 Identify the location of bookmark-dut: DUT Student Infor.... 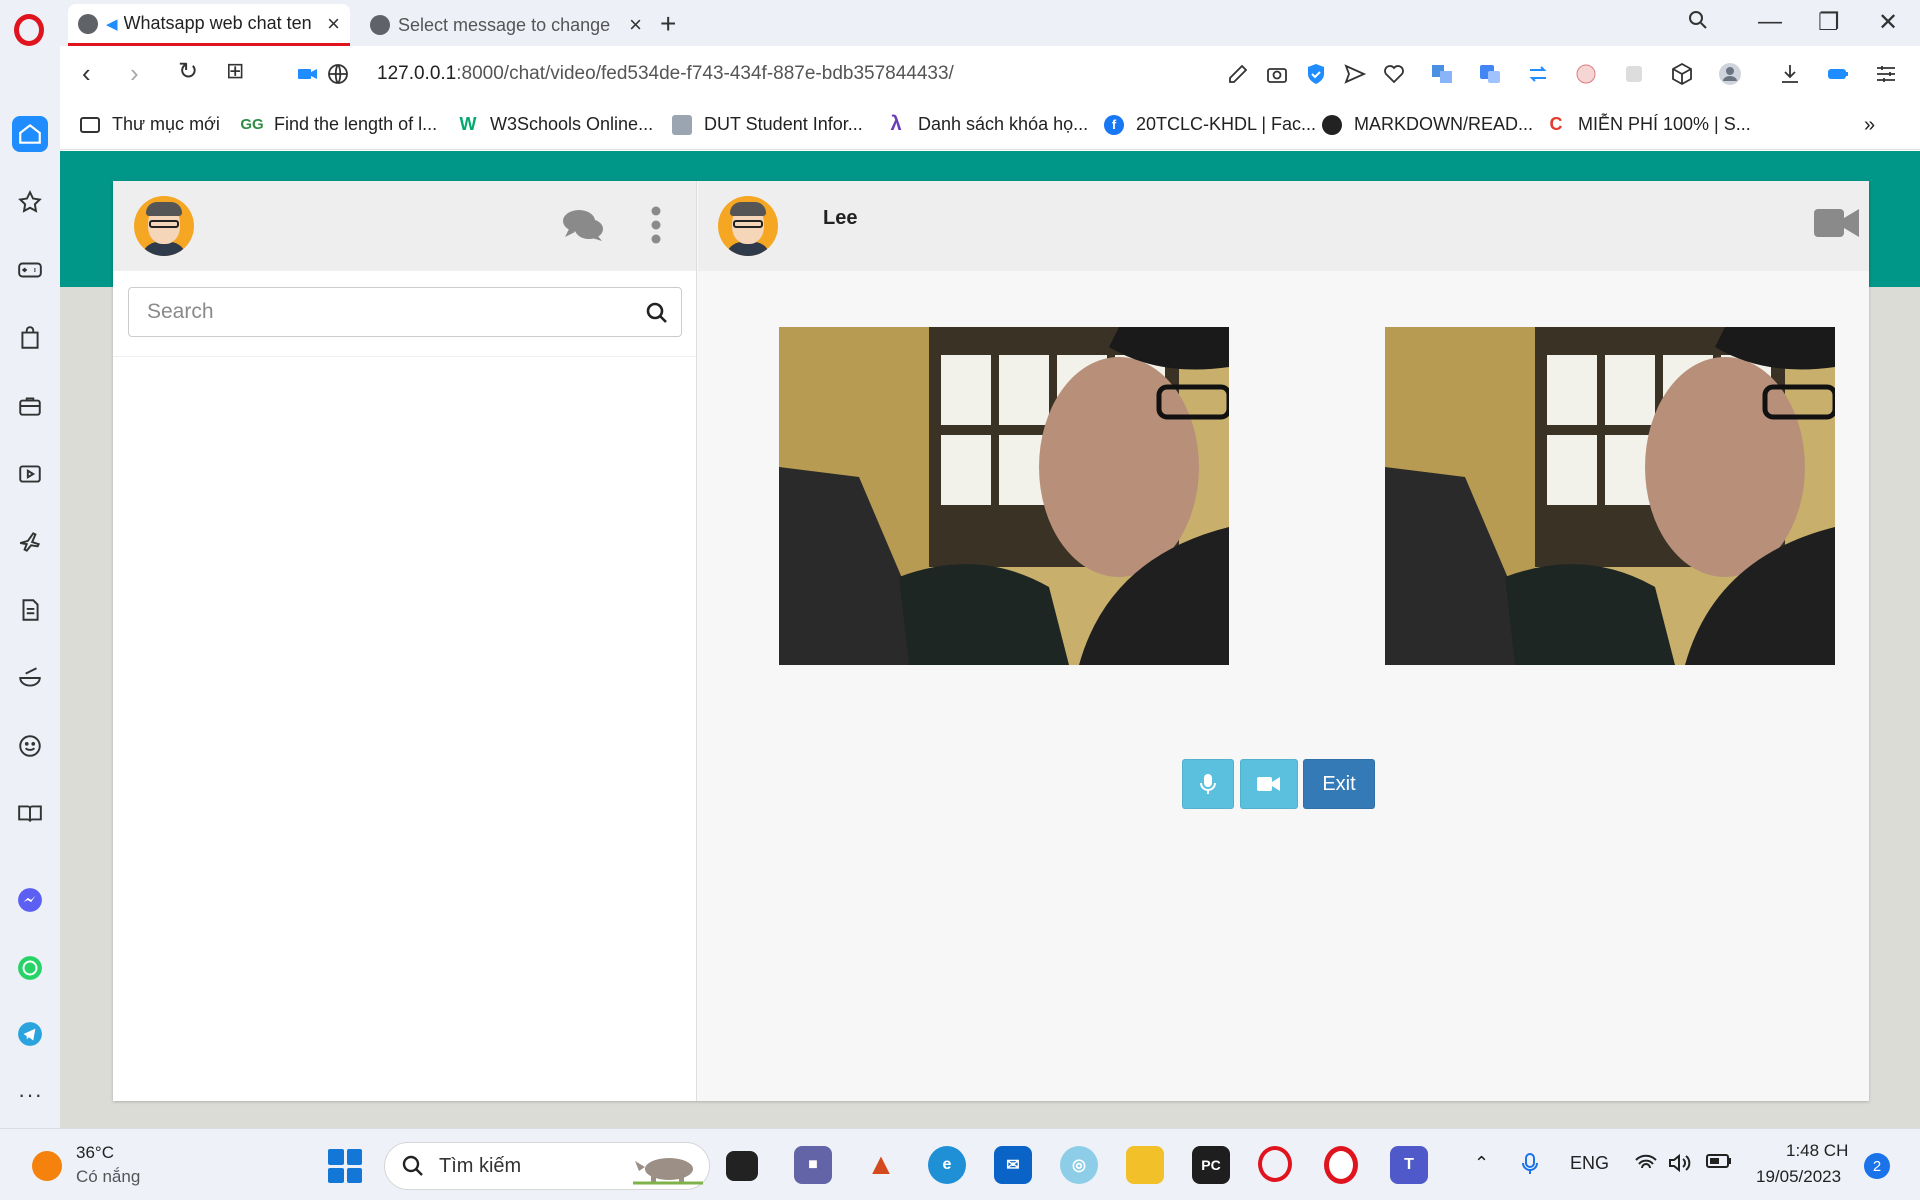
(767, 124).